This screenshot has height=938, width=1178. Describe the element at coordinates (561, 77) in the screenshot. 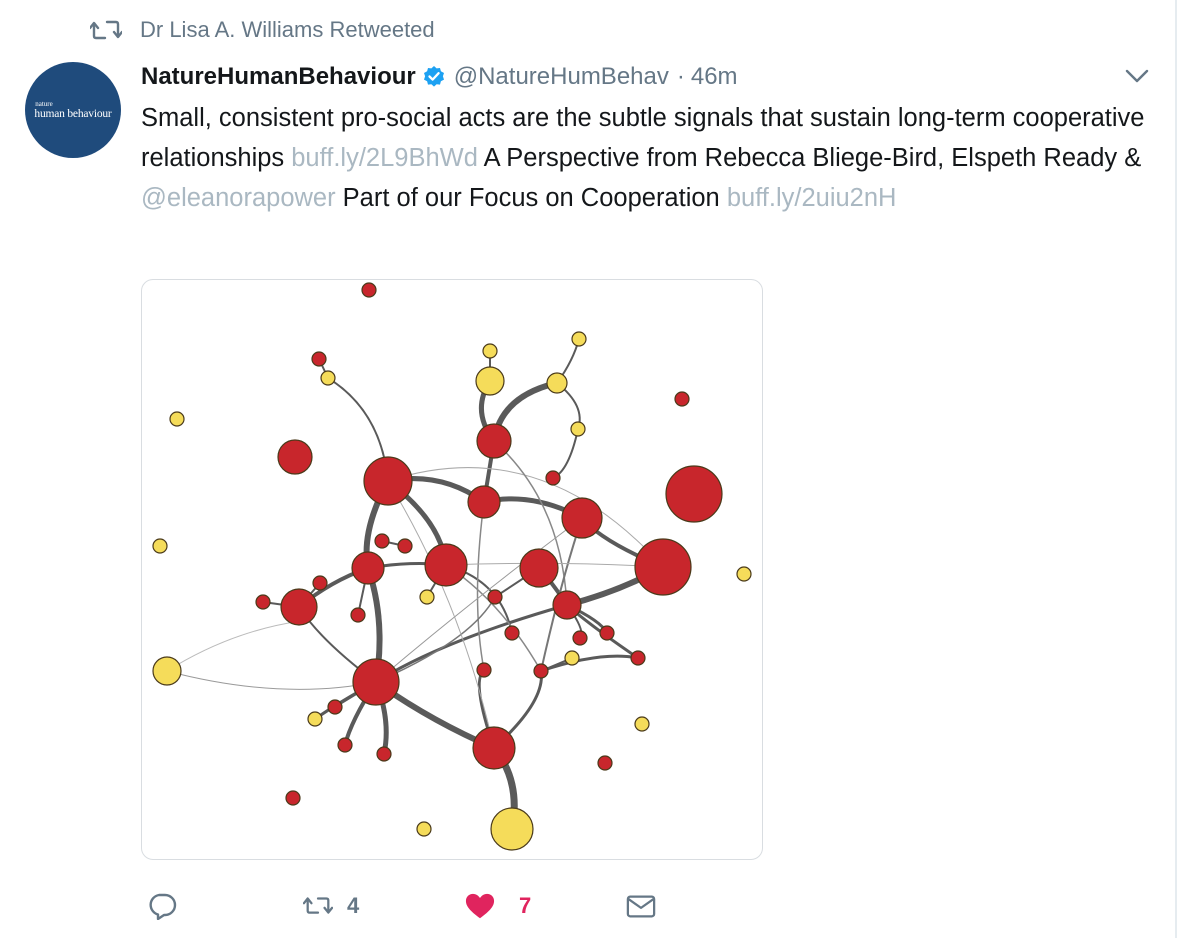

I see `handle: @NatureHumBehav` at that location.